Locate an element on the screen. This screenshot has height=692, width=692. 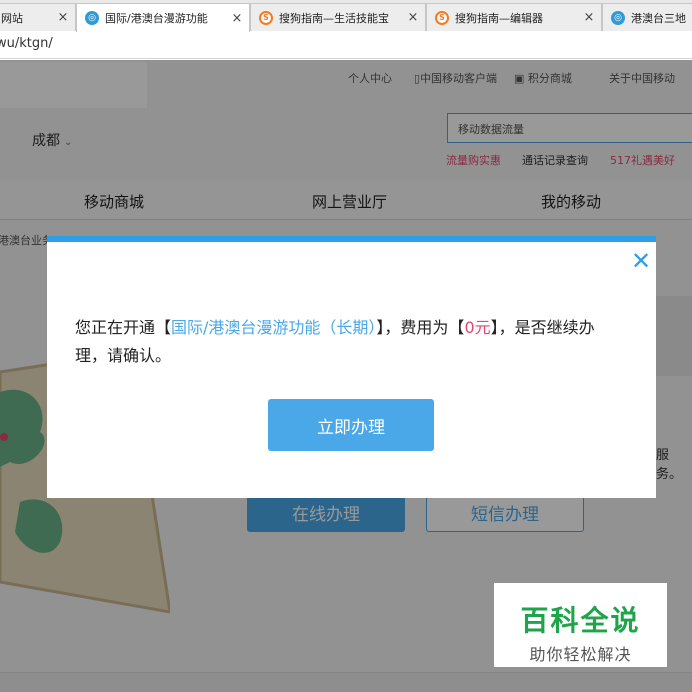
message-middle: 】，费用为【 is located at coordinates (420, 327).